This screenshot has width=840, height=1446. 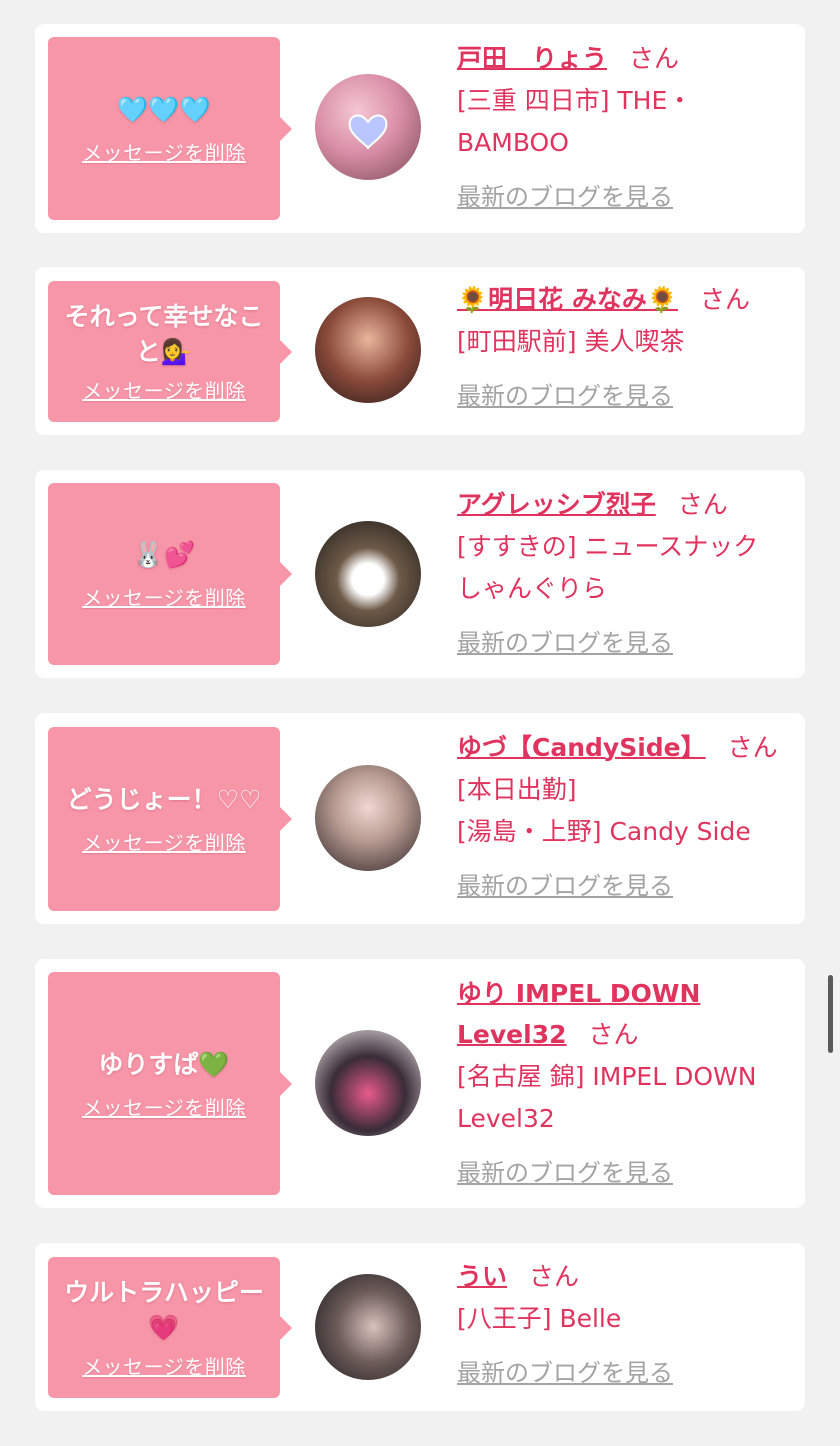 What do you see at coordinates (170, 128) in the screenshot?
I see `message-bubble: 🩵🩵🩵 メッセージを削除` at bounding box center [170, 128].